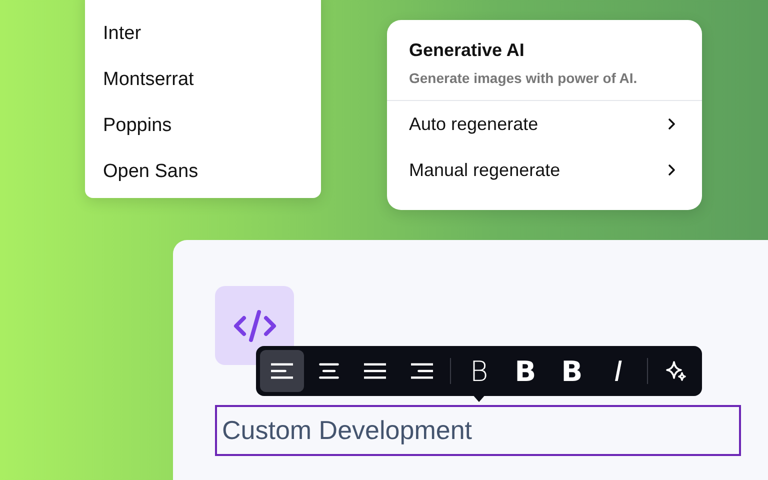  I want to click on align-left-button, so click(282, 371).